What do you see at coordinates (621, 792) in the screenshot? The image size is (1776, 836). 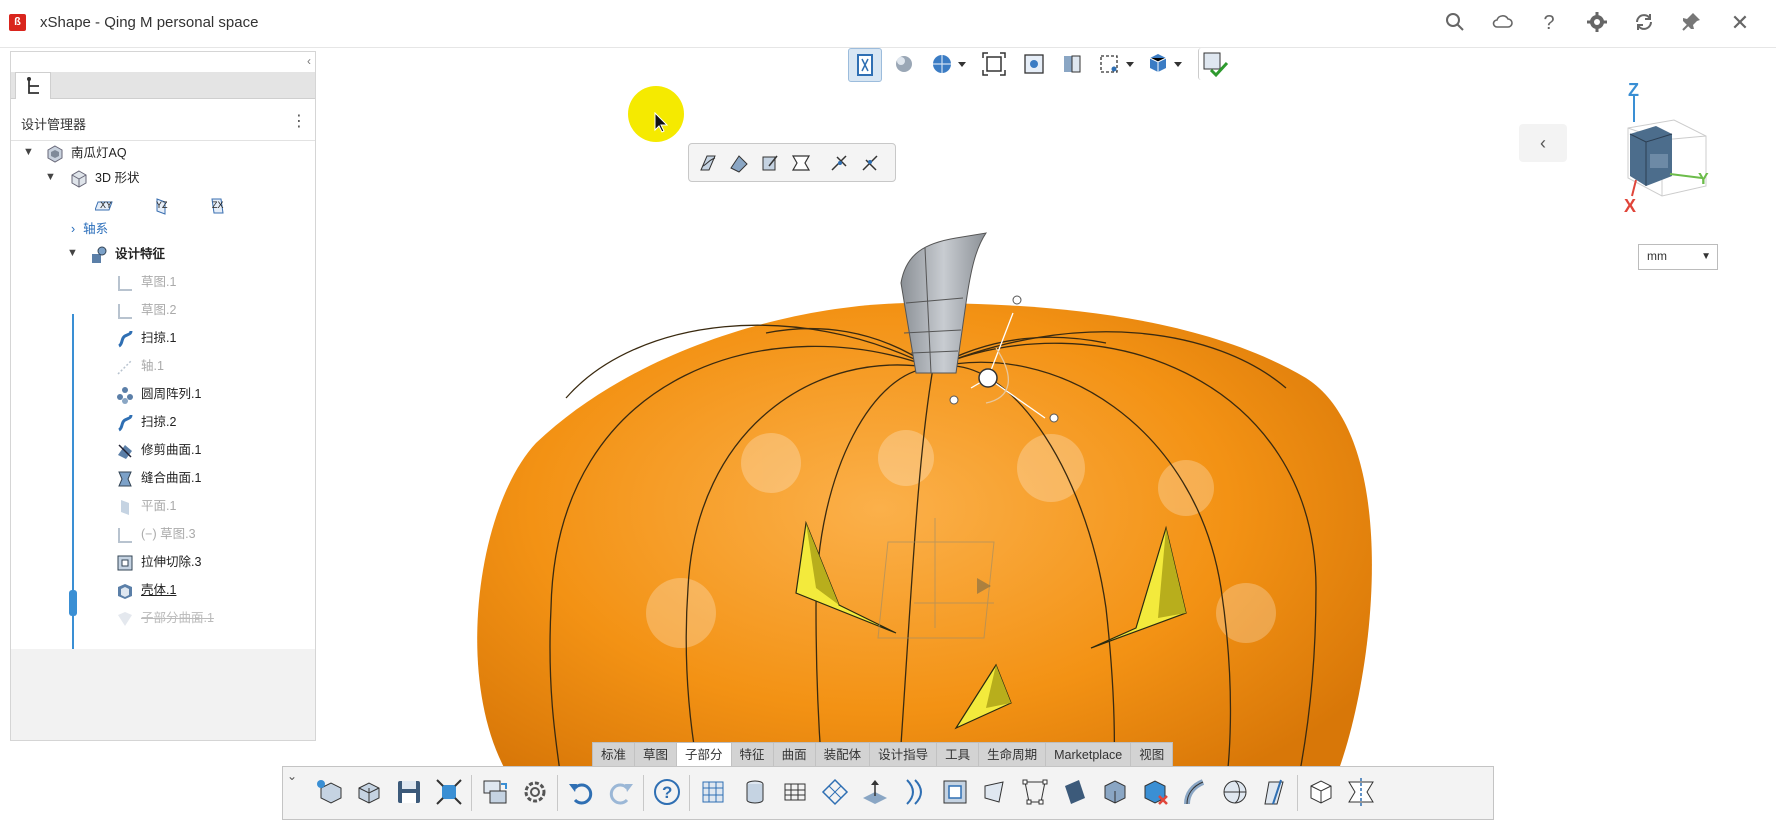 I see `redo-button` at bounding box center [621, 792].